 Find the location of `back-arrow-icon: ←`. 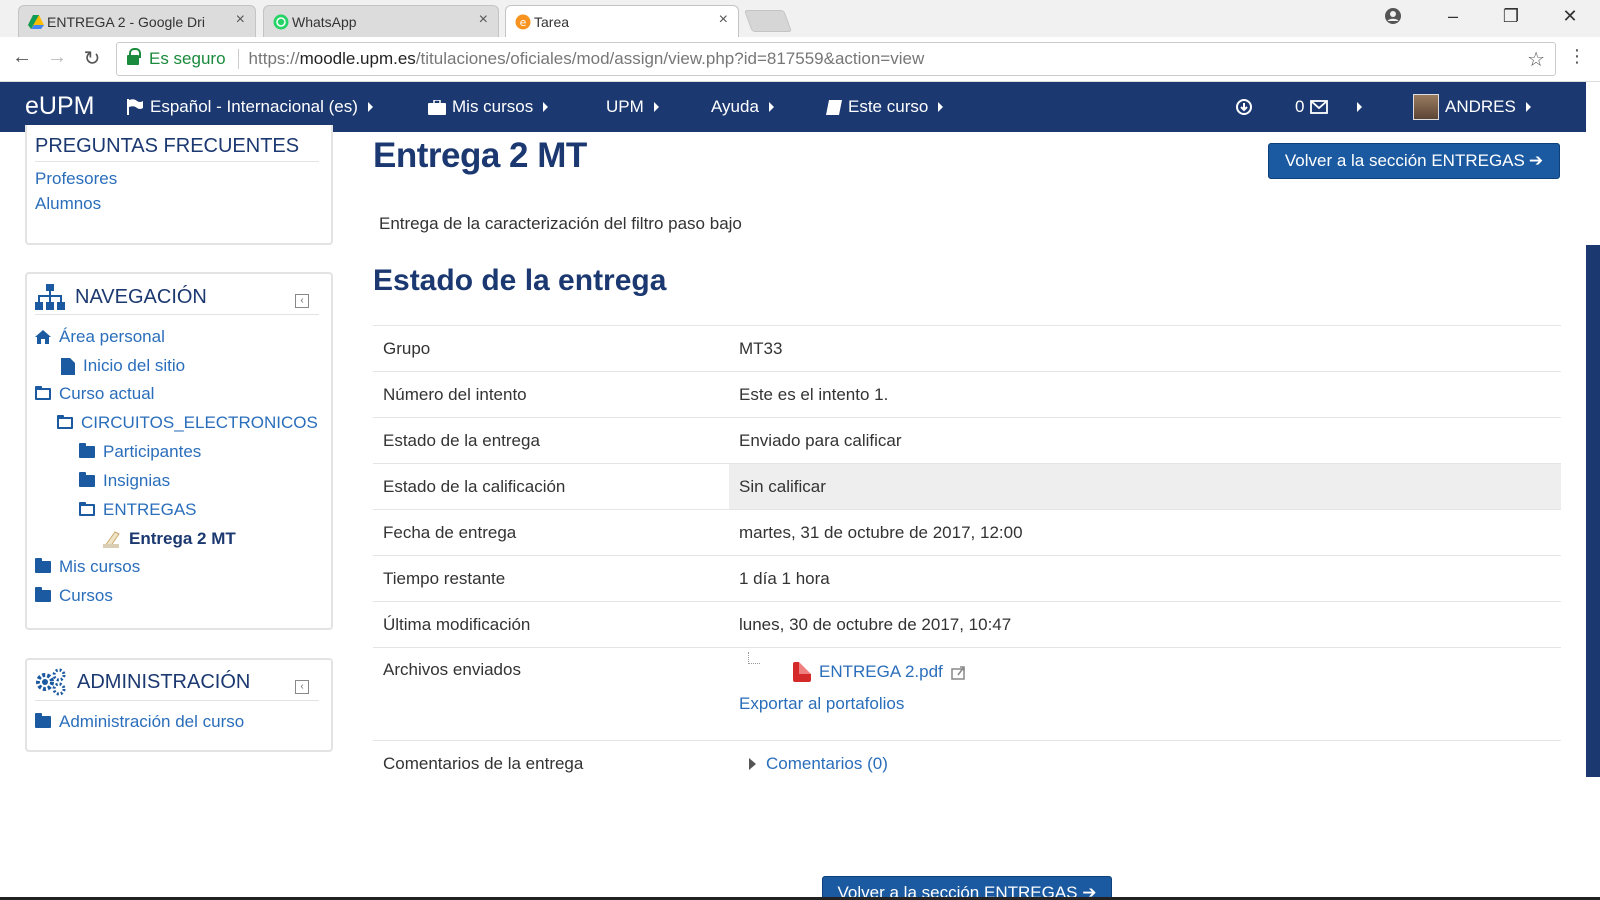

back-arrow-icon: ← is located at coordinates (22, 57).